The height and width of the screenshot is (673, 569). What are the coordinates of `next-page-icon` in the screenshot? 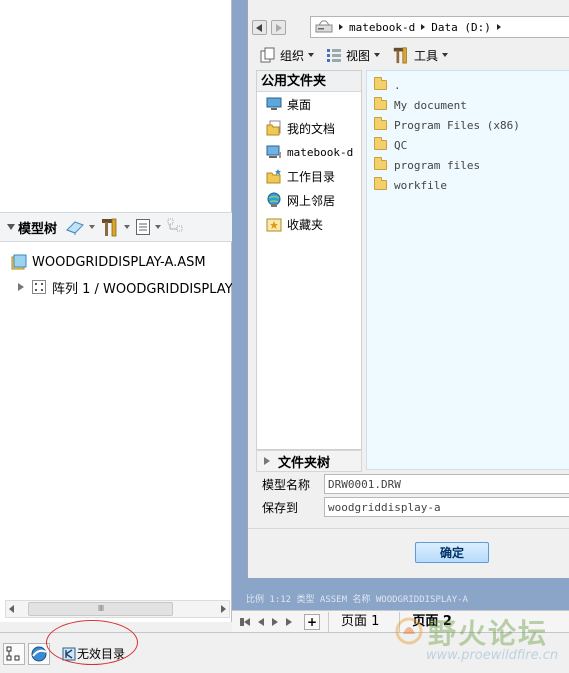 It's located at (275, 621).